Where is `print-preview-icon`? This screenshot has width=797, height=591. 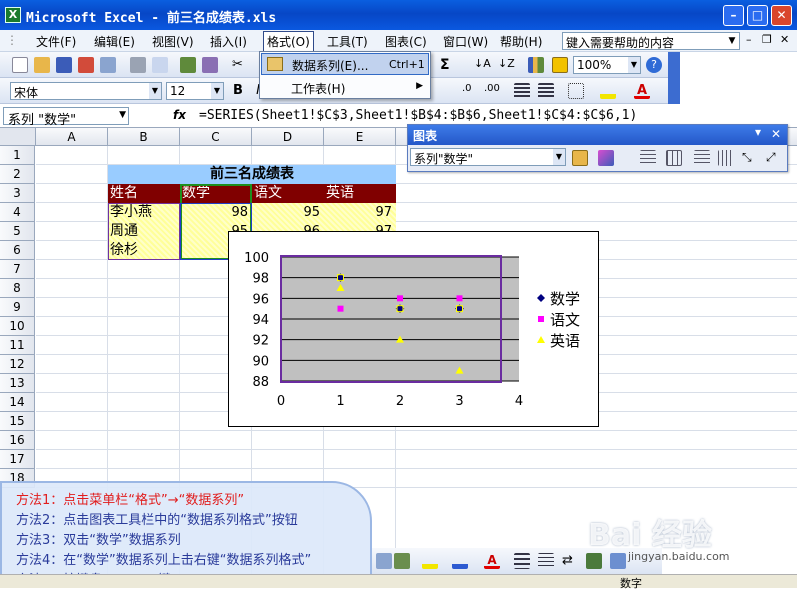
print-preview-icon is located at coordinates (160, 65).